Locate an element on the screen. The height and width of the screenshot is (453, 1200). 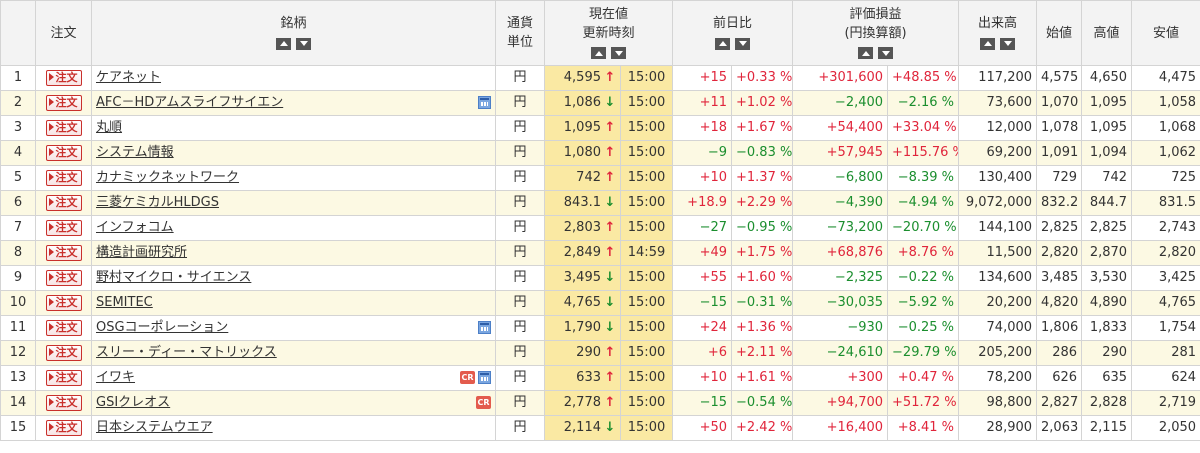
currency-cell: 円 is located at coordinates (520, 228).